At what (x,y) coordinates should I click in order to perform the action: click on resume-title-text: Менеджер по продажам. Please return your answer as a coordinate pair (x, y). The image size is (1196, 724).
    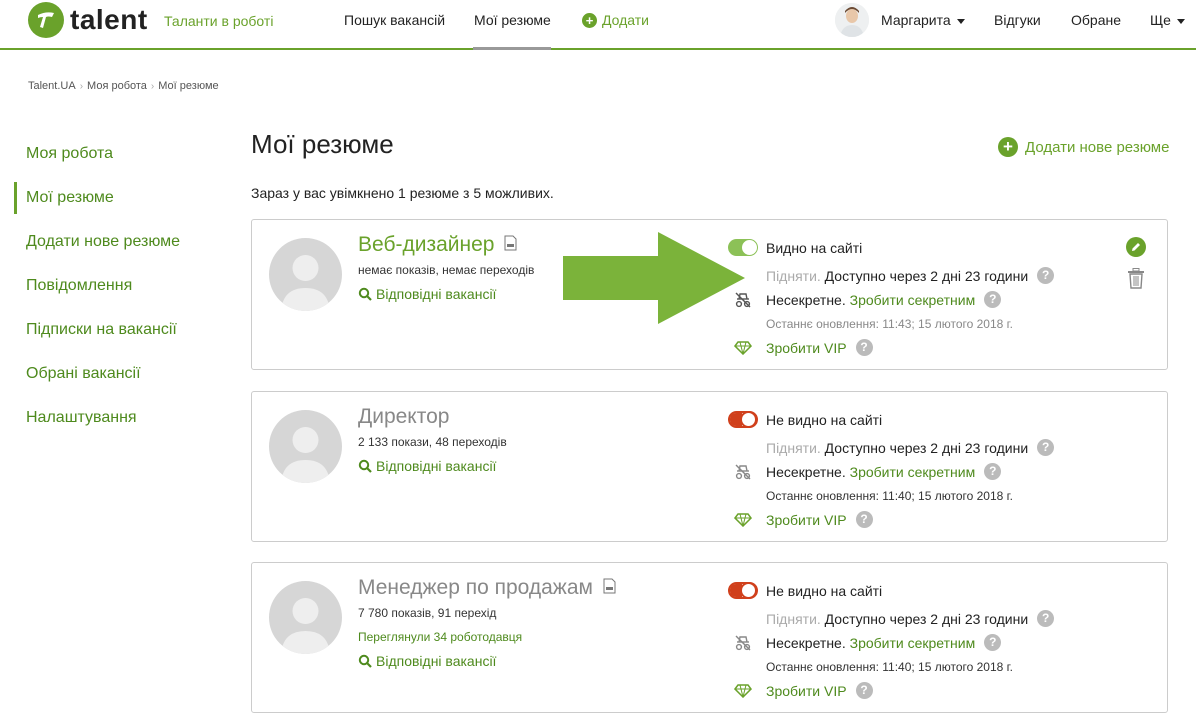
    Looking at the image, I should click on (475, 587).